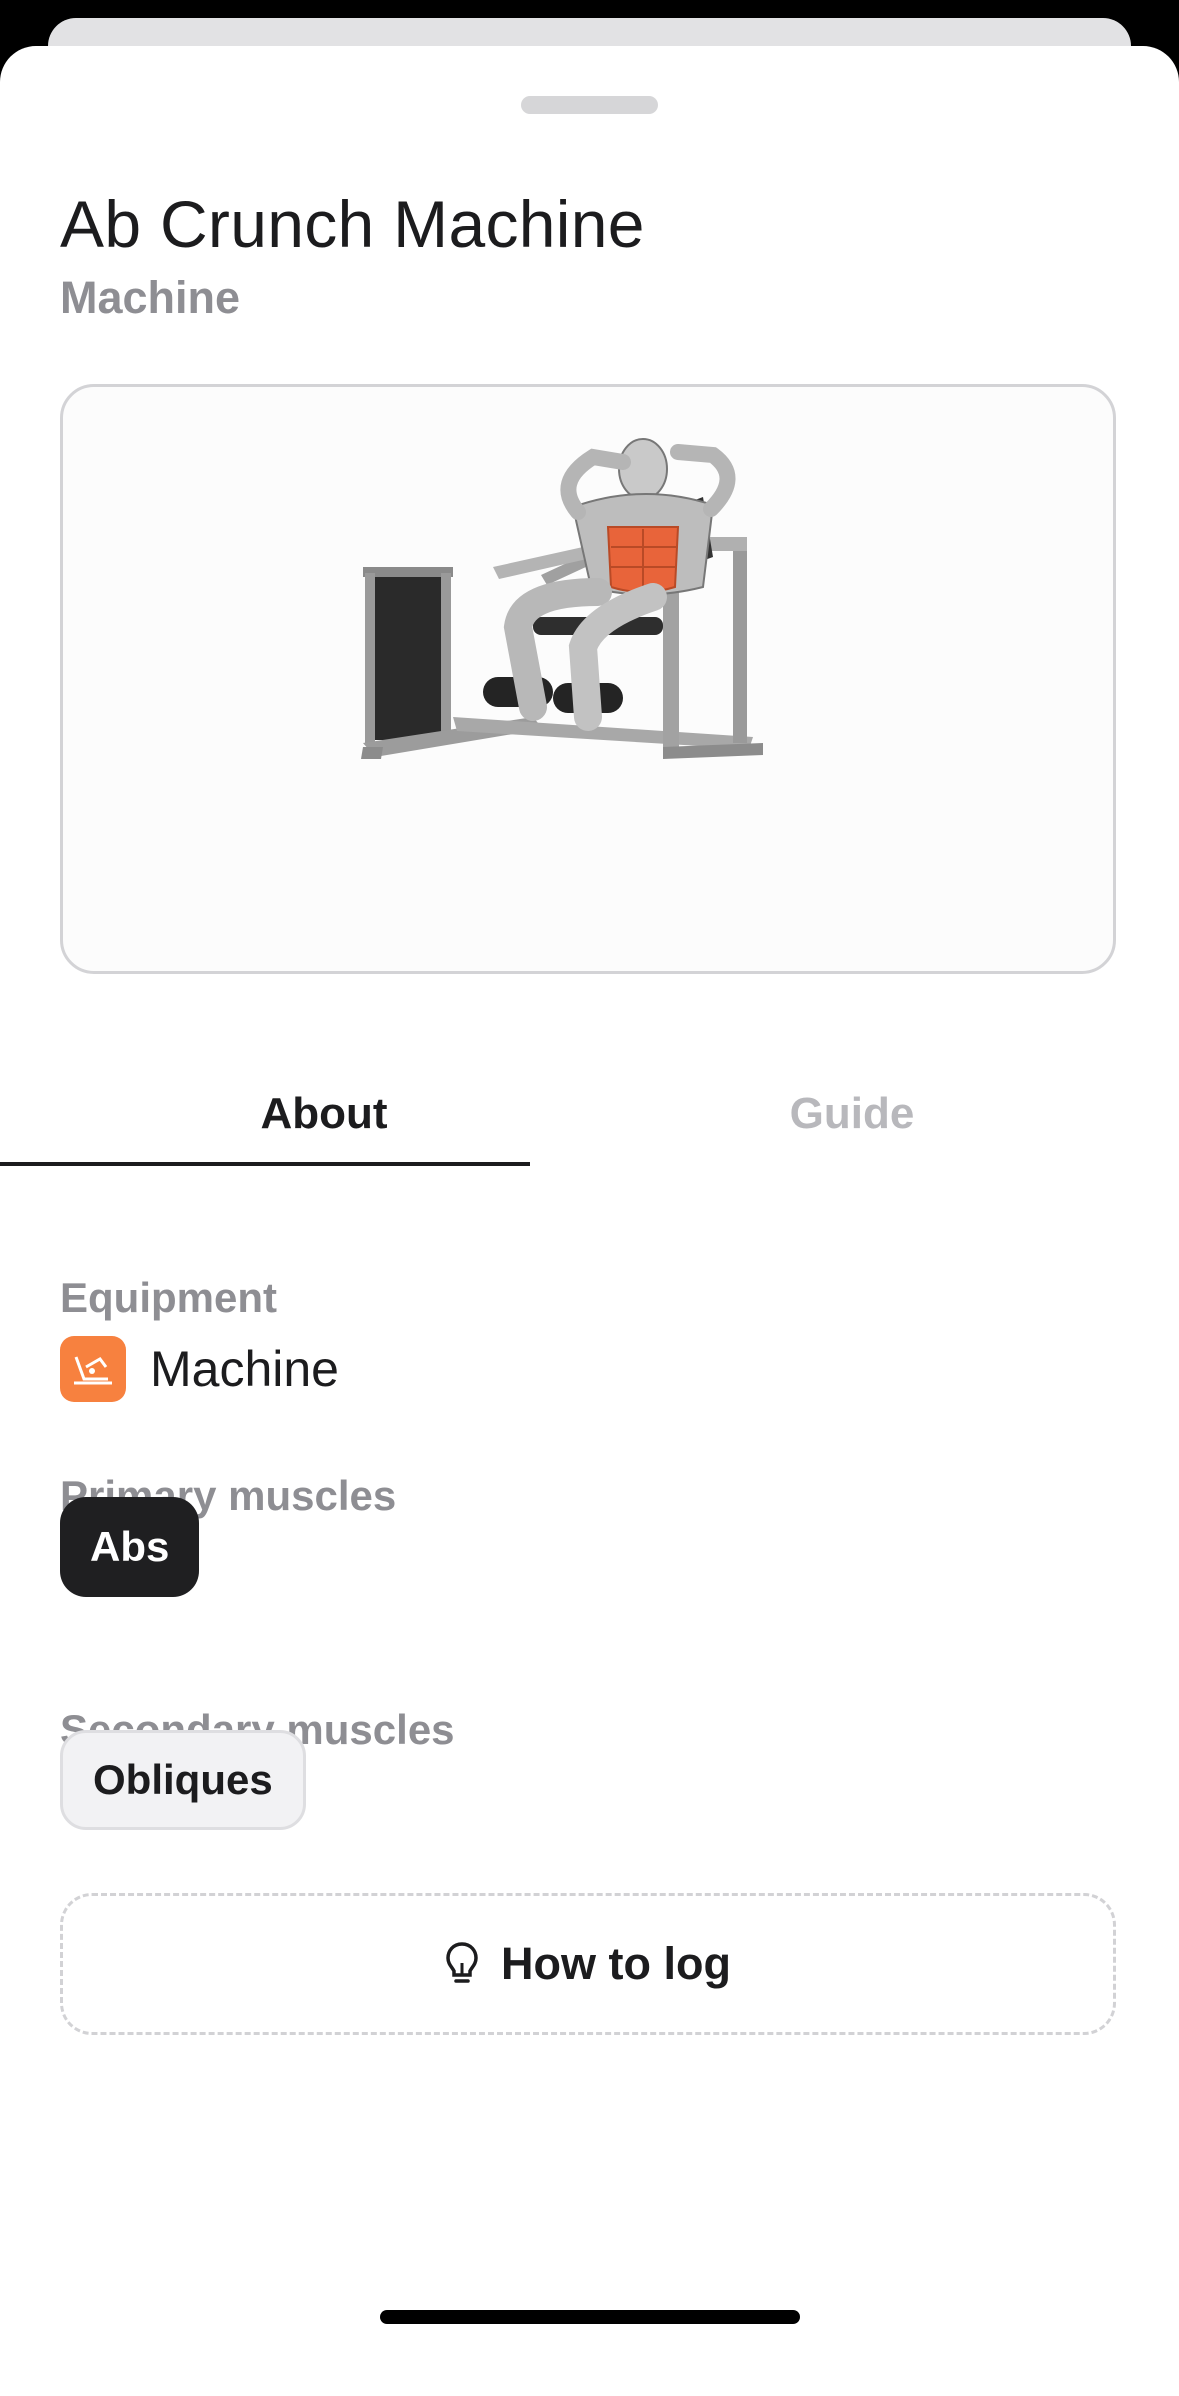 The image size is (1179, 2396). Describe the element at coordinates (265, 1164) in the screenshot. I see `active-tab-indicator` at that location.